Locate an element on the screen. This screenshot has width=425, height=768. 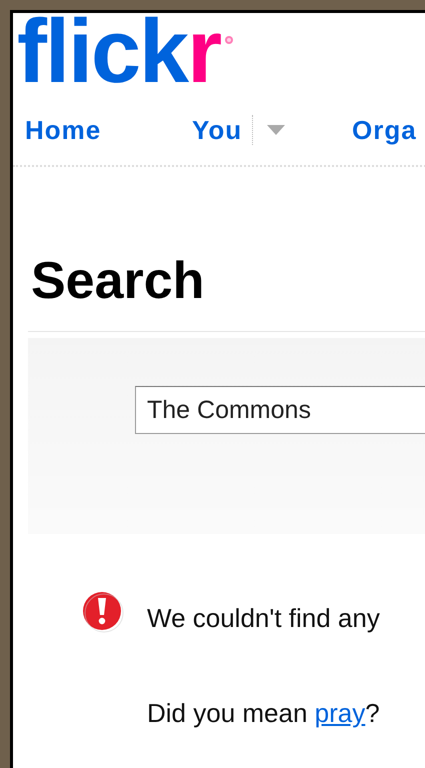
suggestion-mark: ? is located at coordinates (372, 713).